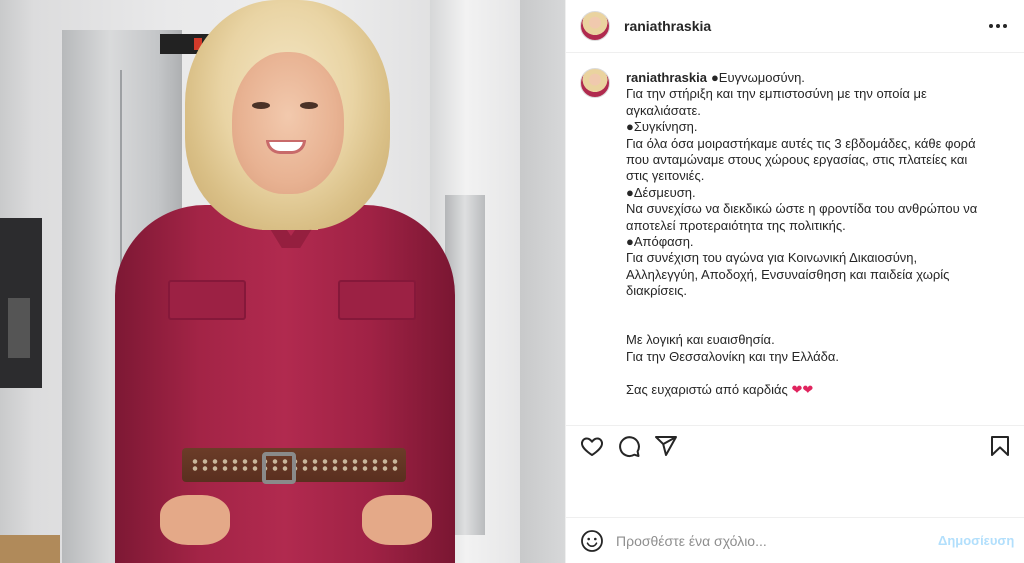 This screenshot has width=1024, height=563. I want to click on caption-line: διακρίσεις., so click(657, 291).